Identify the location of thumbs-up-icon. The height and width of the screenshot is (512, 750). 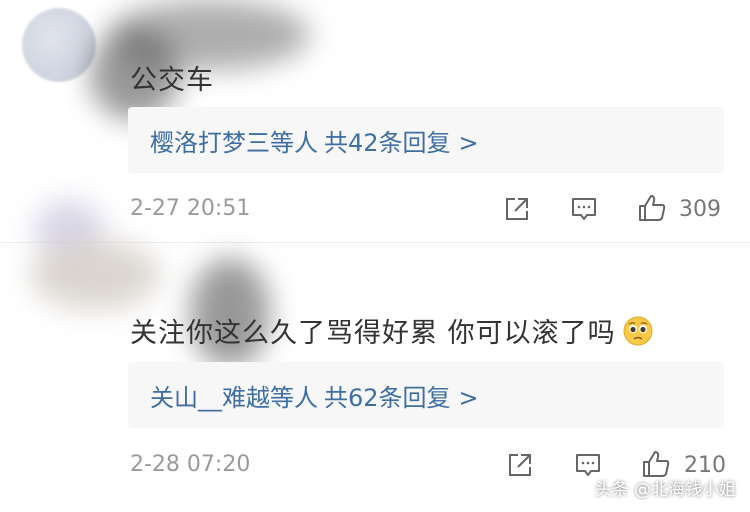
(652, 208).